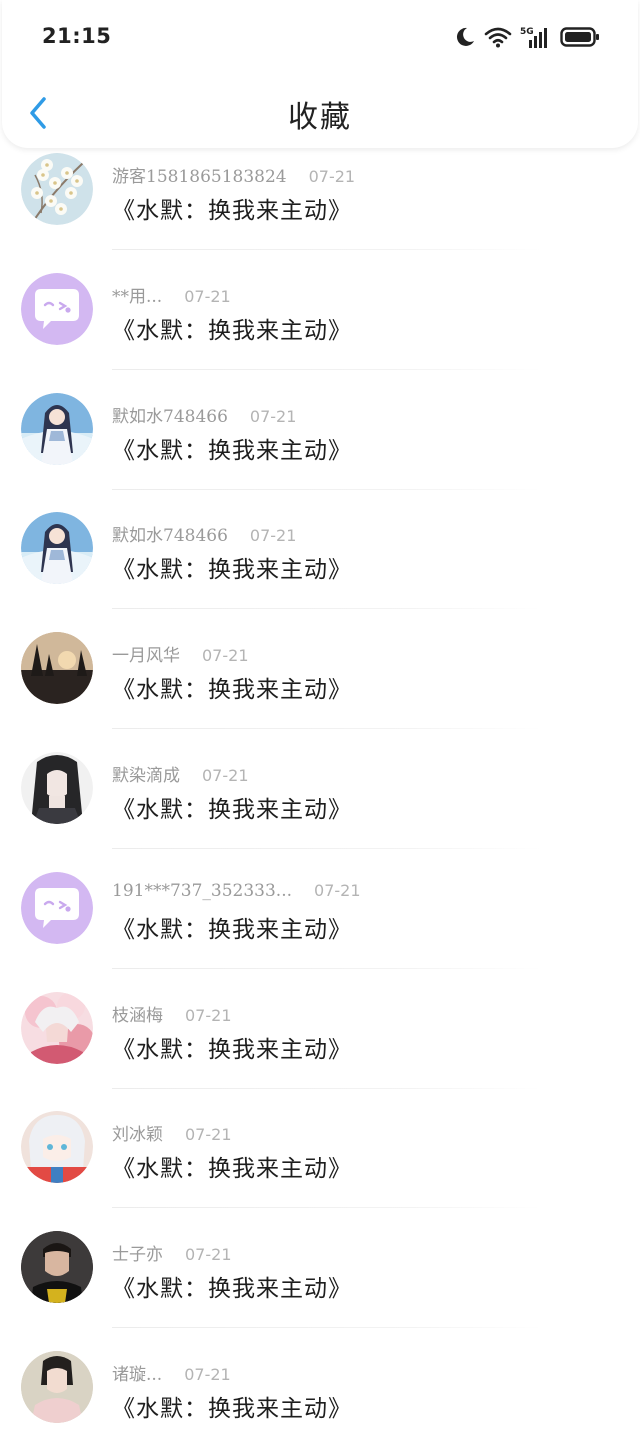 The width and height of the screenshot is (640, 1429). Describe the element at coordinates (137, 1132) in the screenshot. I see `username: 刘冰颖` at that location.